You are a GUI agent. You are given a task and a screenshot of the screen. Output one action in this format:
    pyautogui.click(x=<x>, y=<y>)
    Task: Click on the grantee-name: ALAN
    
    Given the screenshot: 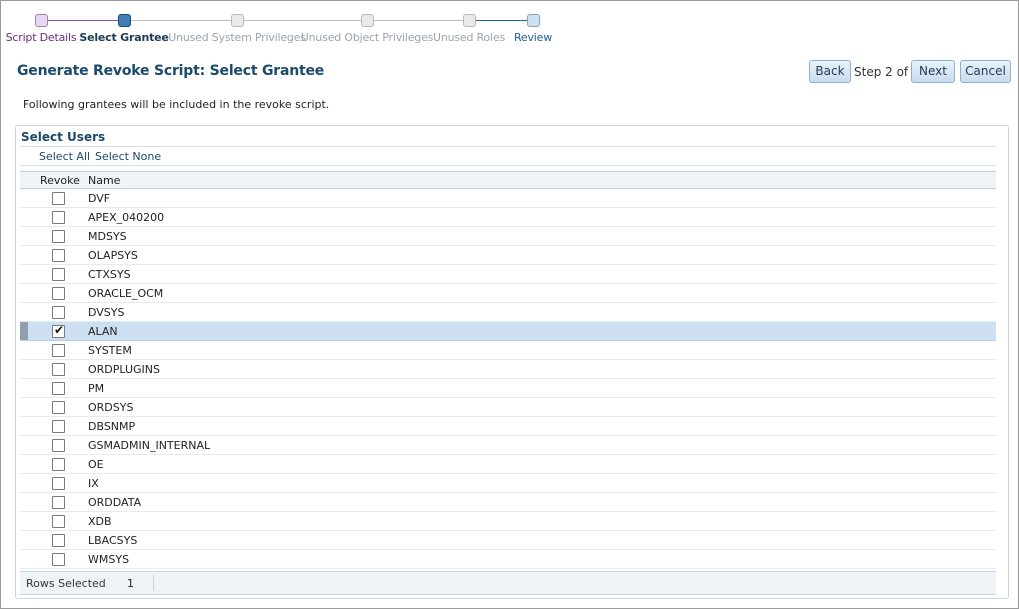 What is the action you would take?
    pyautogui.click(x=103, y=331)
    